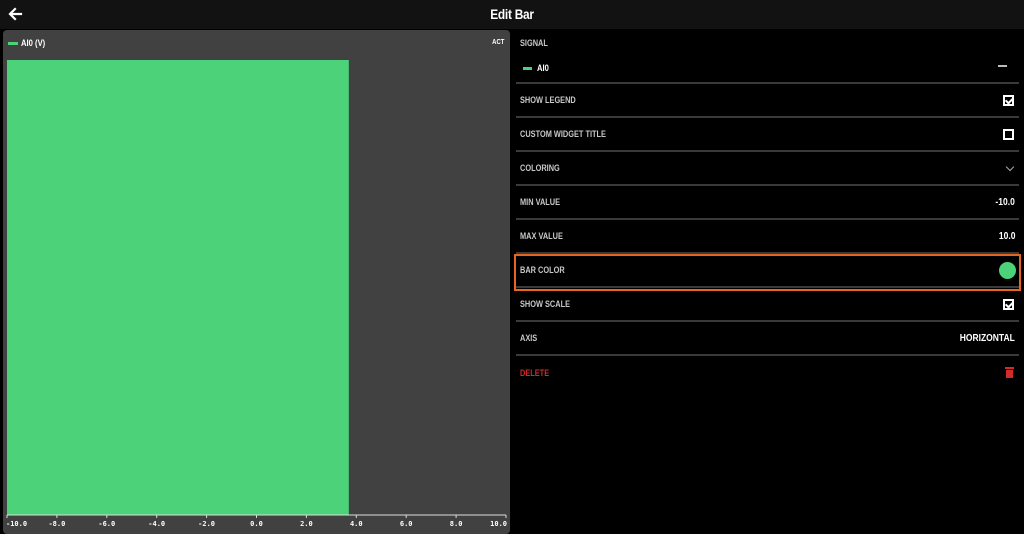 This screenshot has height=534, width=1024. I want to click on max-value-label: MAX VALUE, so click(541, 236).